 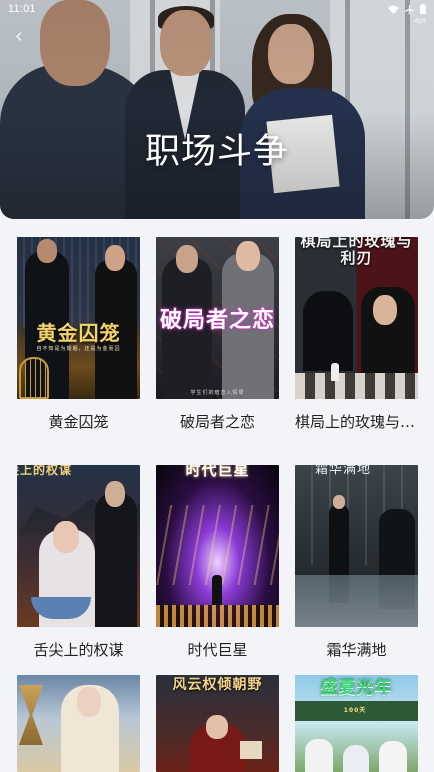 I want to click on gold-cage, so click(x=34, y=378).